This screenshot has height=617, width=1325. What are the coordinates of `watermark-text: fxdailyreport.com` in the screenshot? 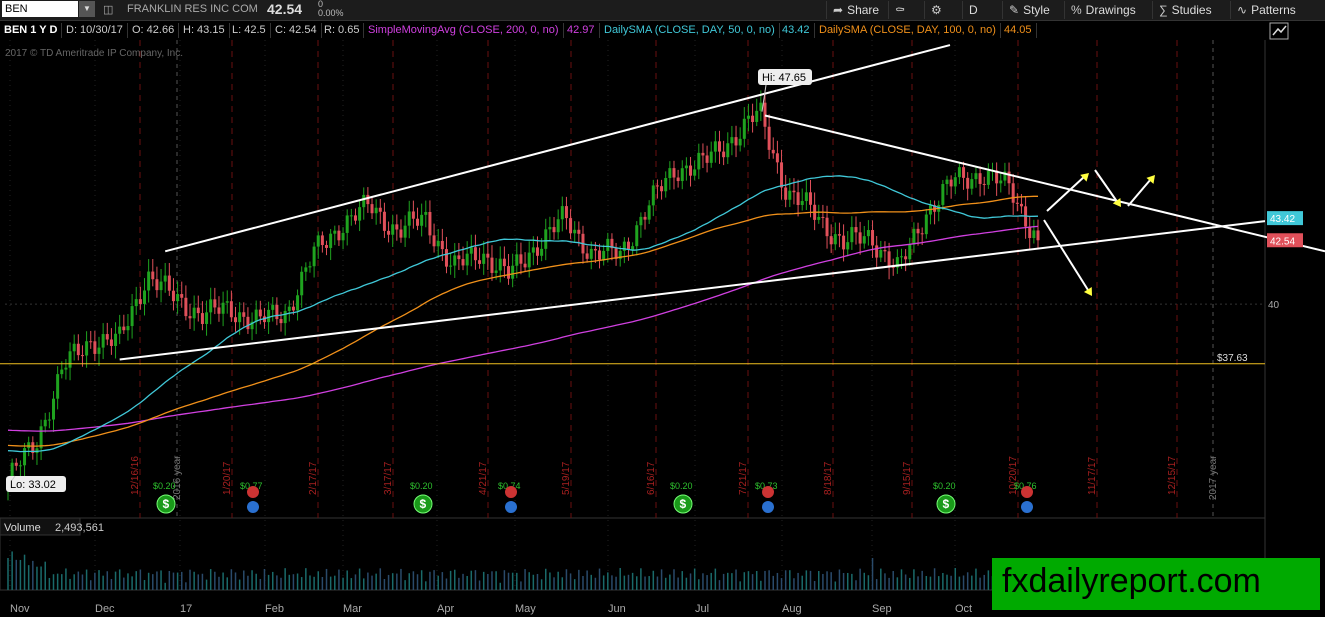 It's located at (1131, 581).